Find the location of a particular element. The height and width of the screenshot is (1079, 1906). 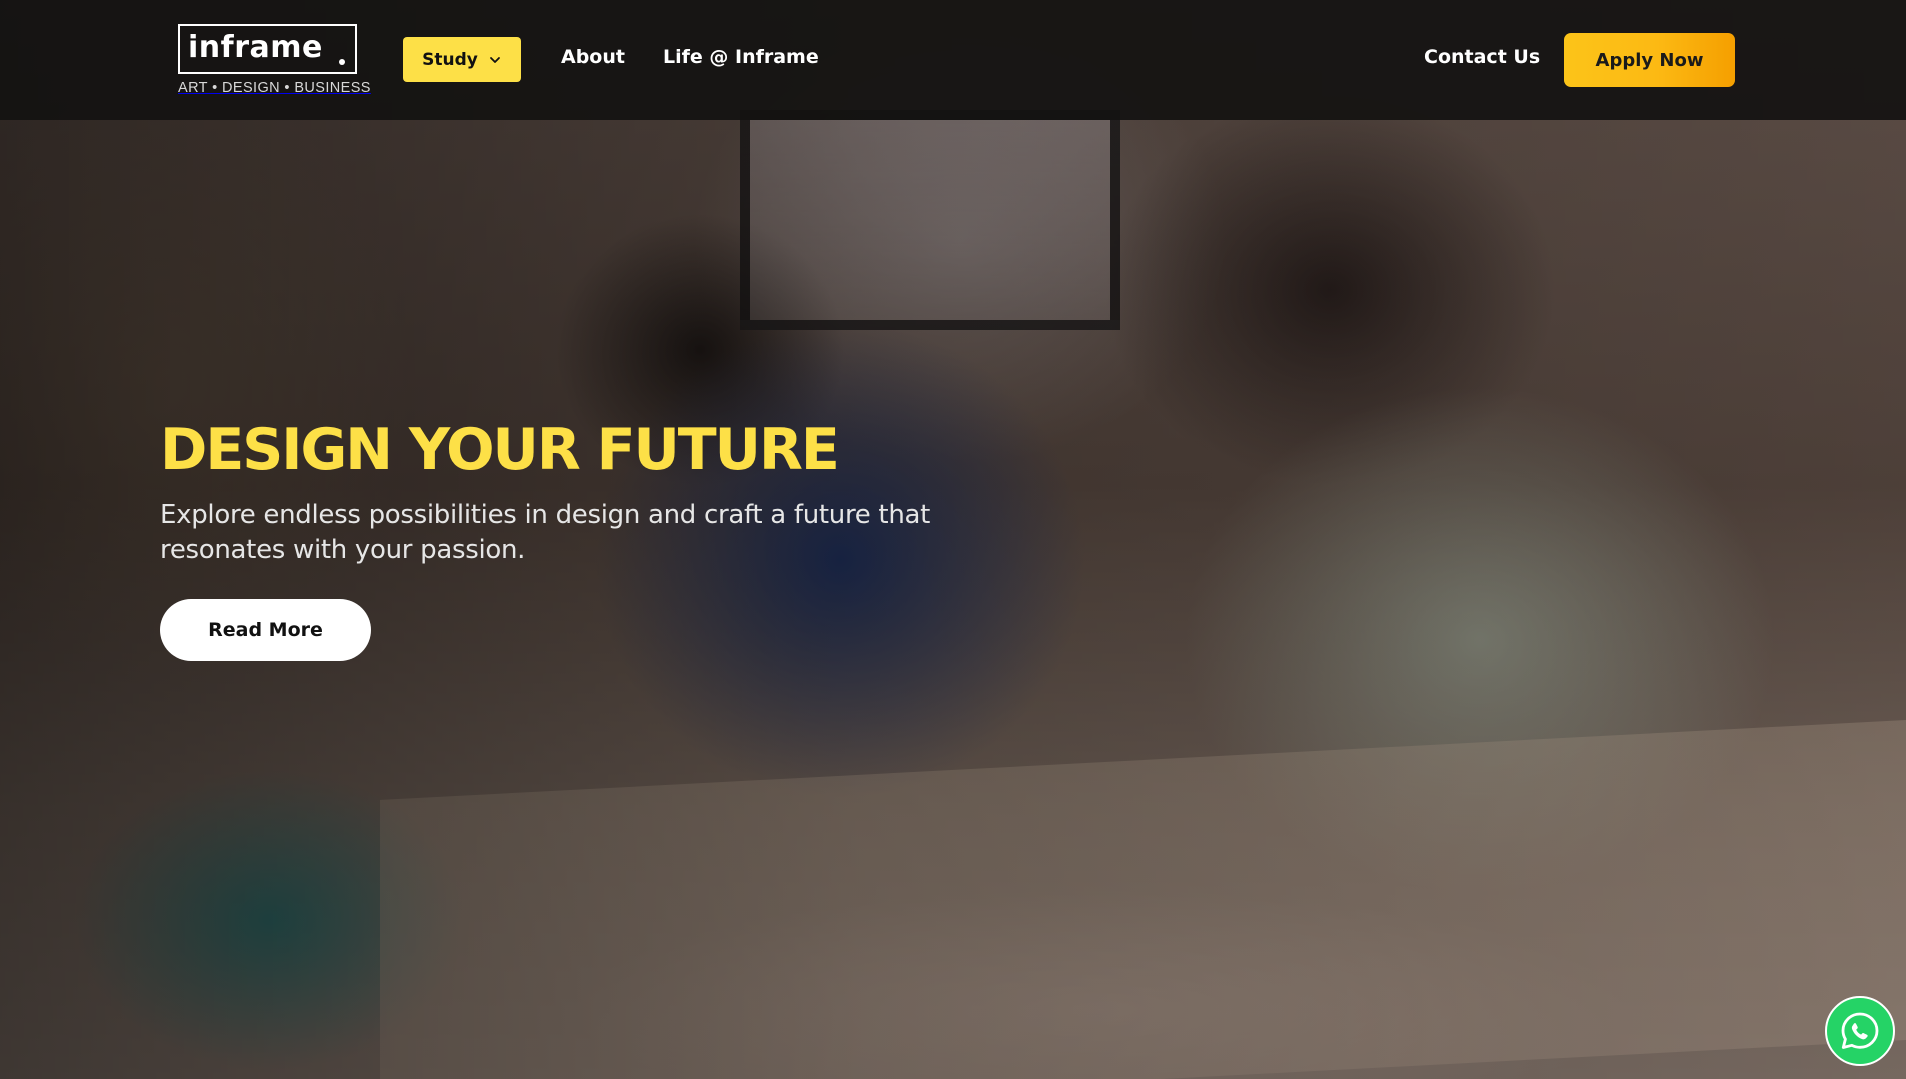

logo-tagline: ART • DESIGN • BUSINESS is located at coordinates (274, 88).